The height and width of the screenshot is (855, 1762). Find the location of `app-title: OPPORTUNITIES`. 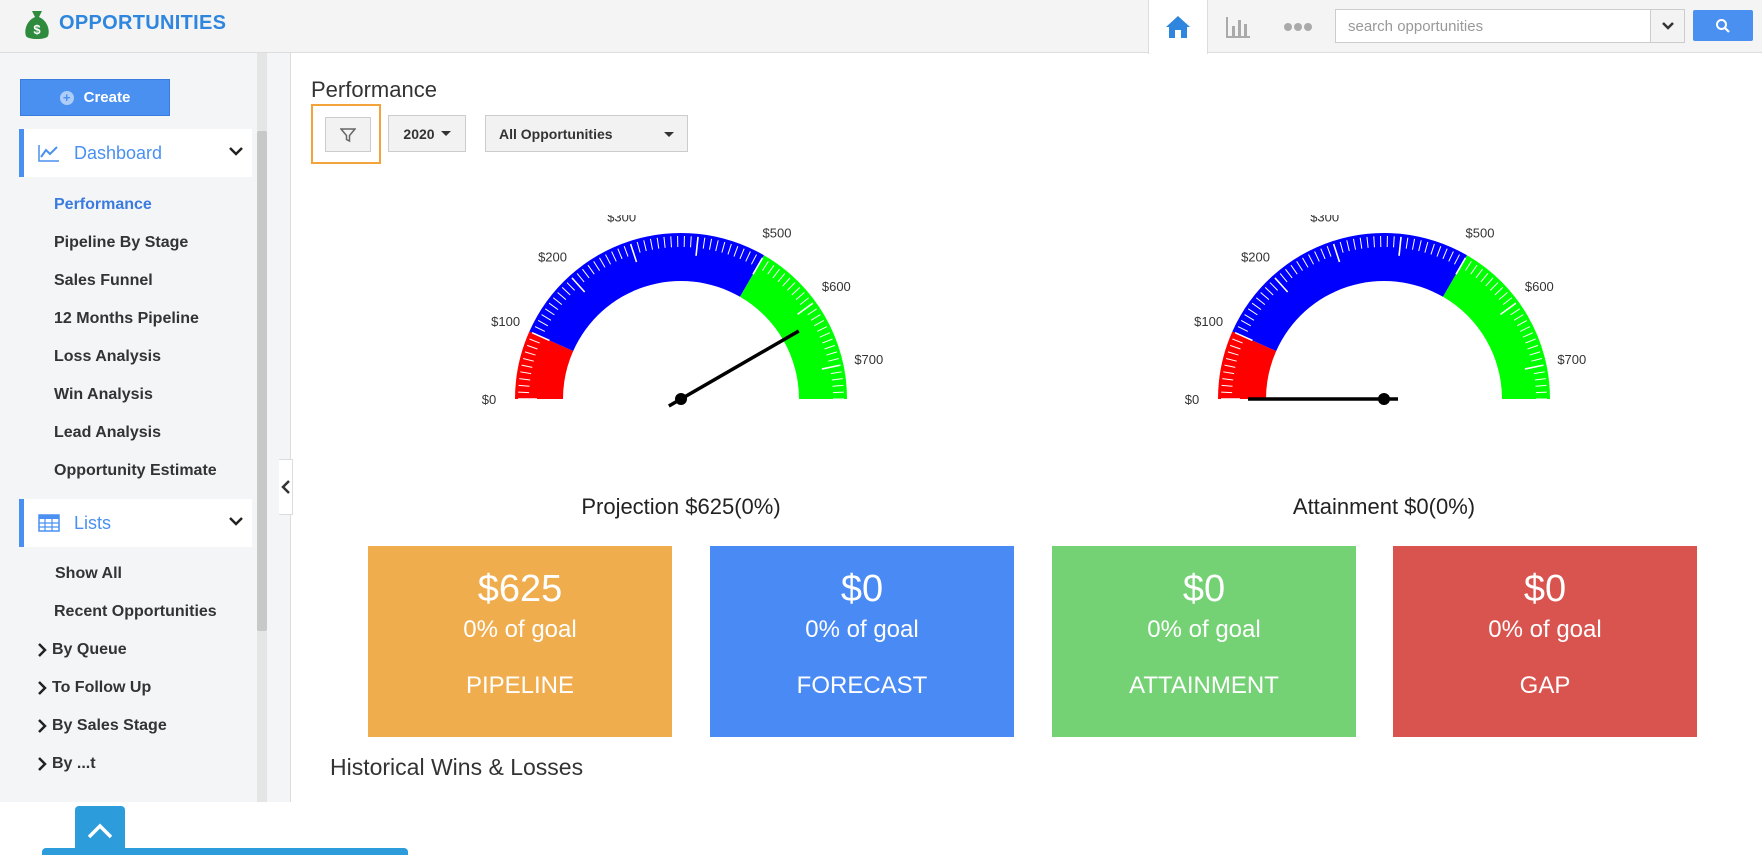

app-title: OPPORTUNITIES is located at coordinates (142, 23).